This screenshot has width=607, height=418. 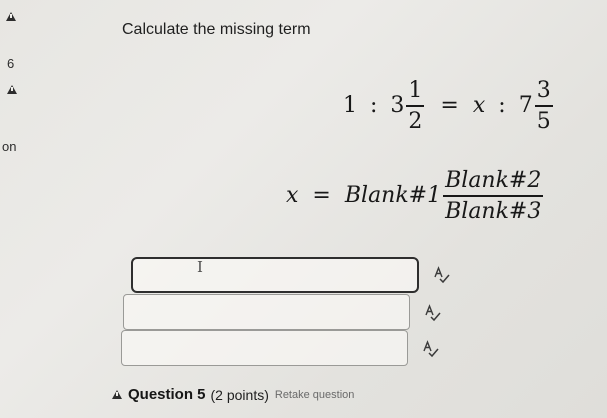 I want to click on fraction-numerator: 3, so click(x=543, y=90).